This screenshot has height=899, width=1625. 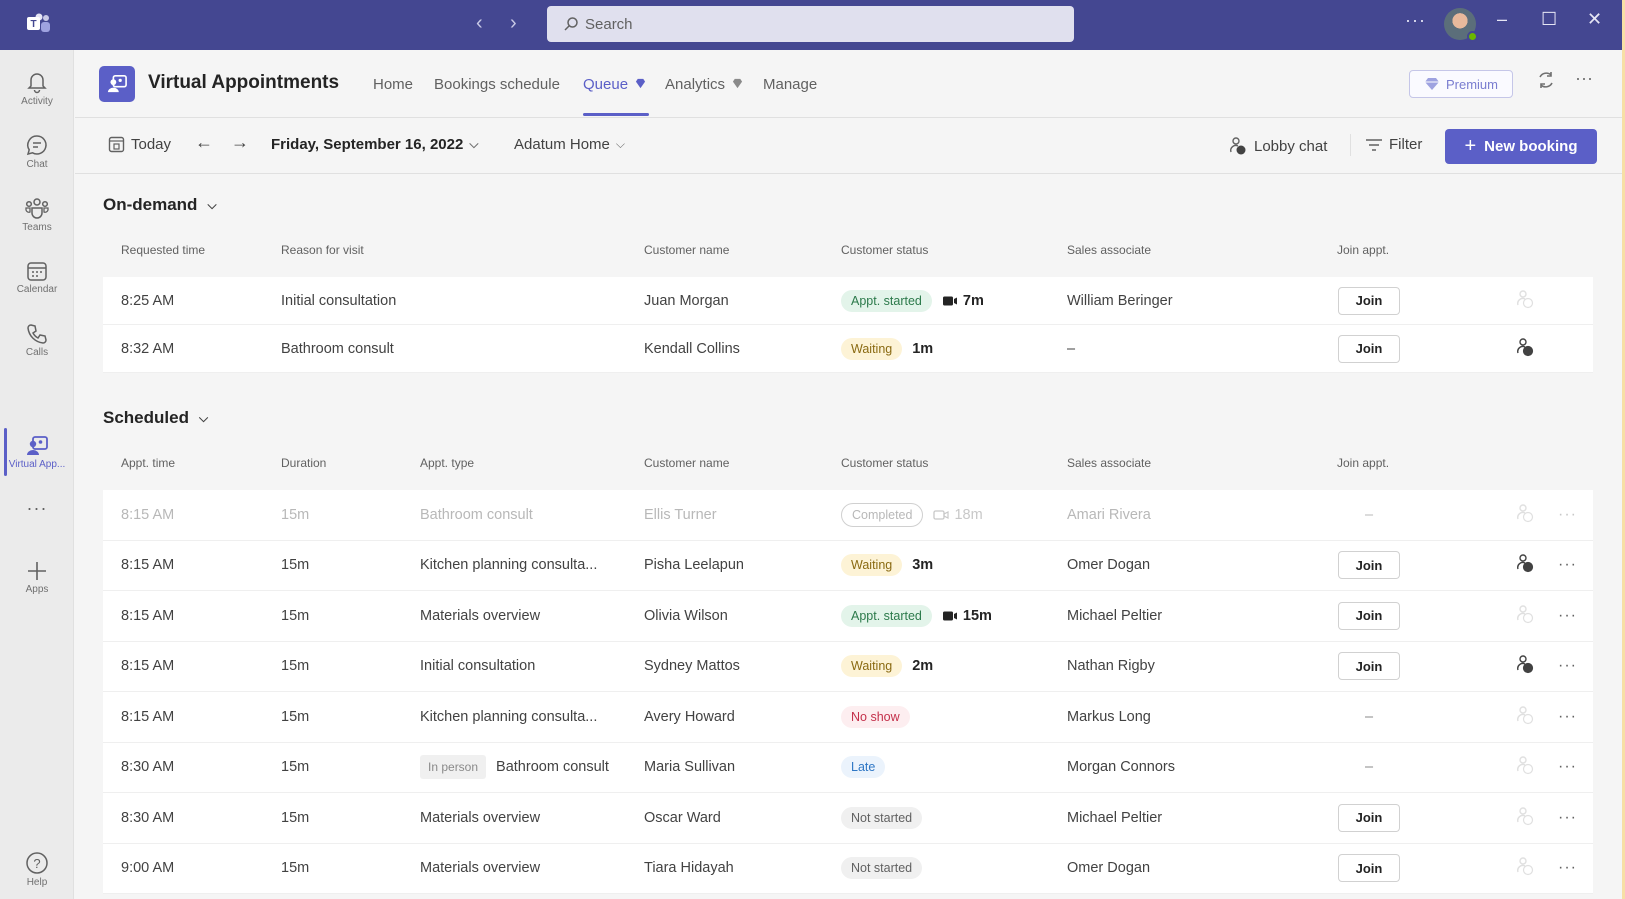 I want to click on status-duration: 7m, so click(x=963, y=301).